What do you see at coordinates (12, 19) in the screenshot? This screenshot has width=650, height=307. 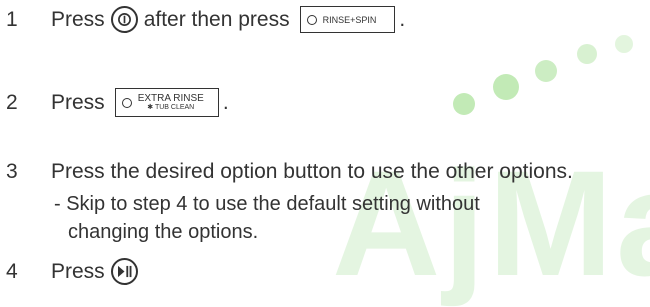 I see `step-number: 1` at bounding box center [12, 19].